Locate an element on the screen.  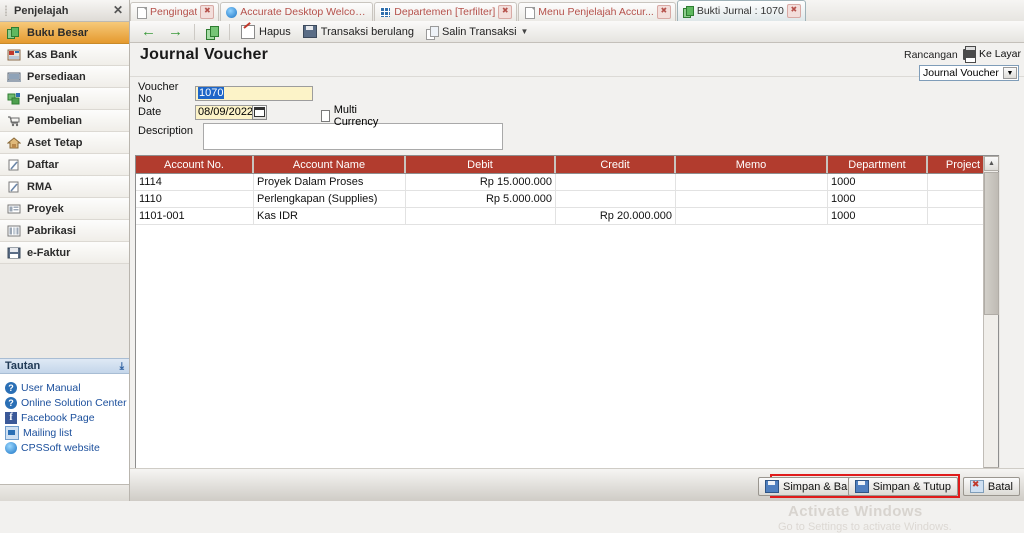
cell-account-name: Kas IDR is located at coordinates (330, 216).